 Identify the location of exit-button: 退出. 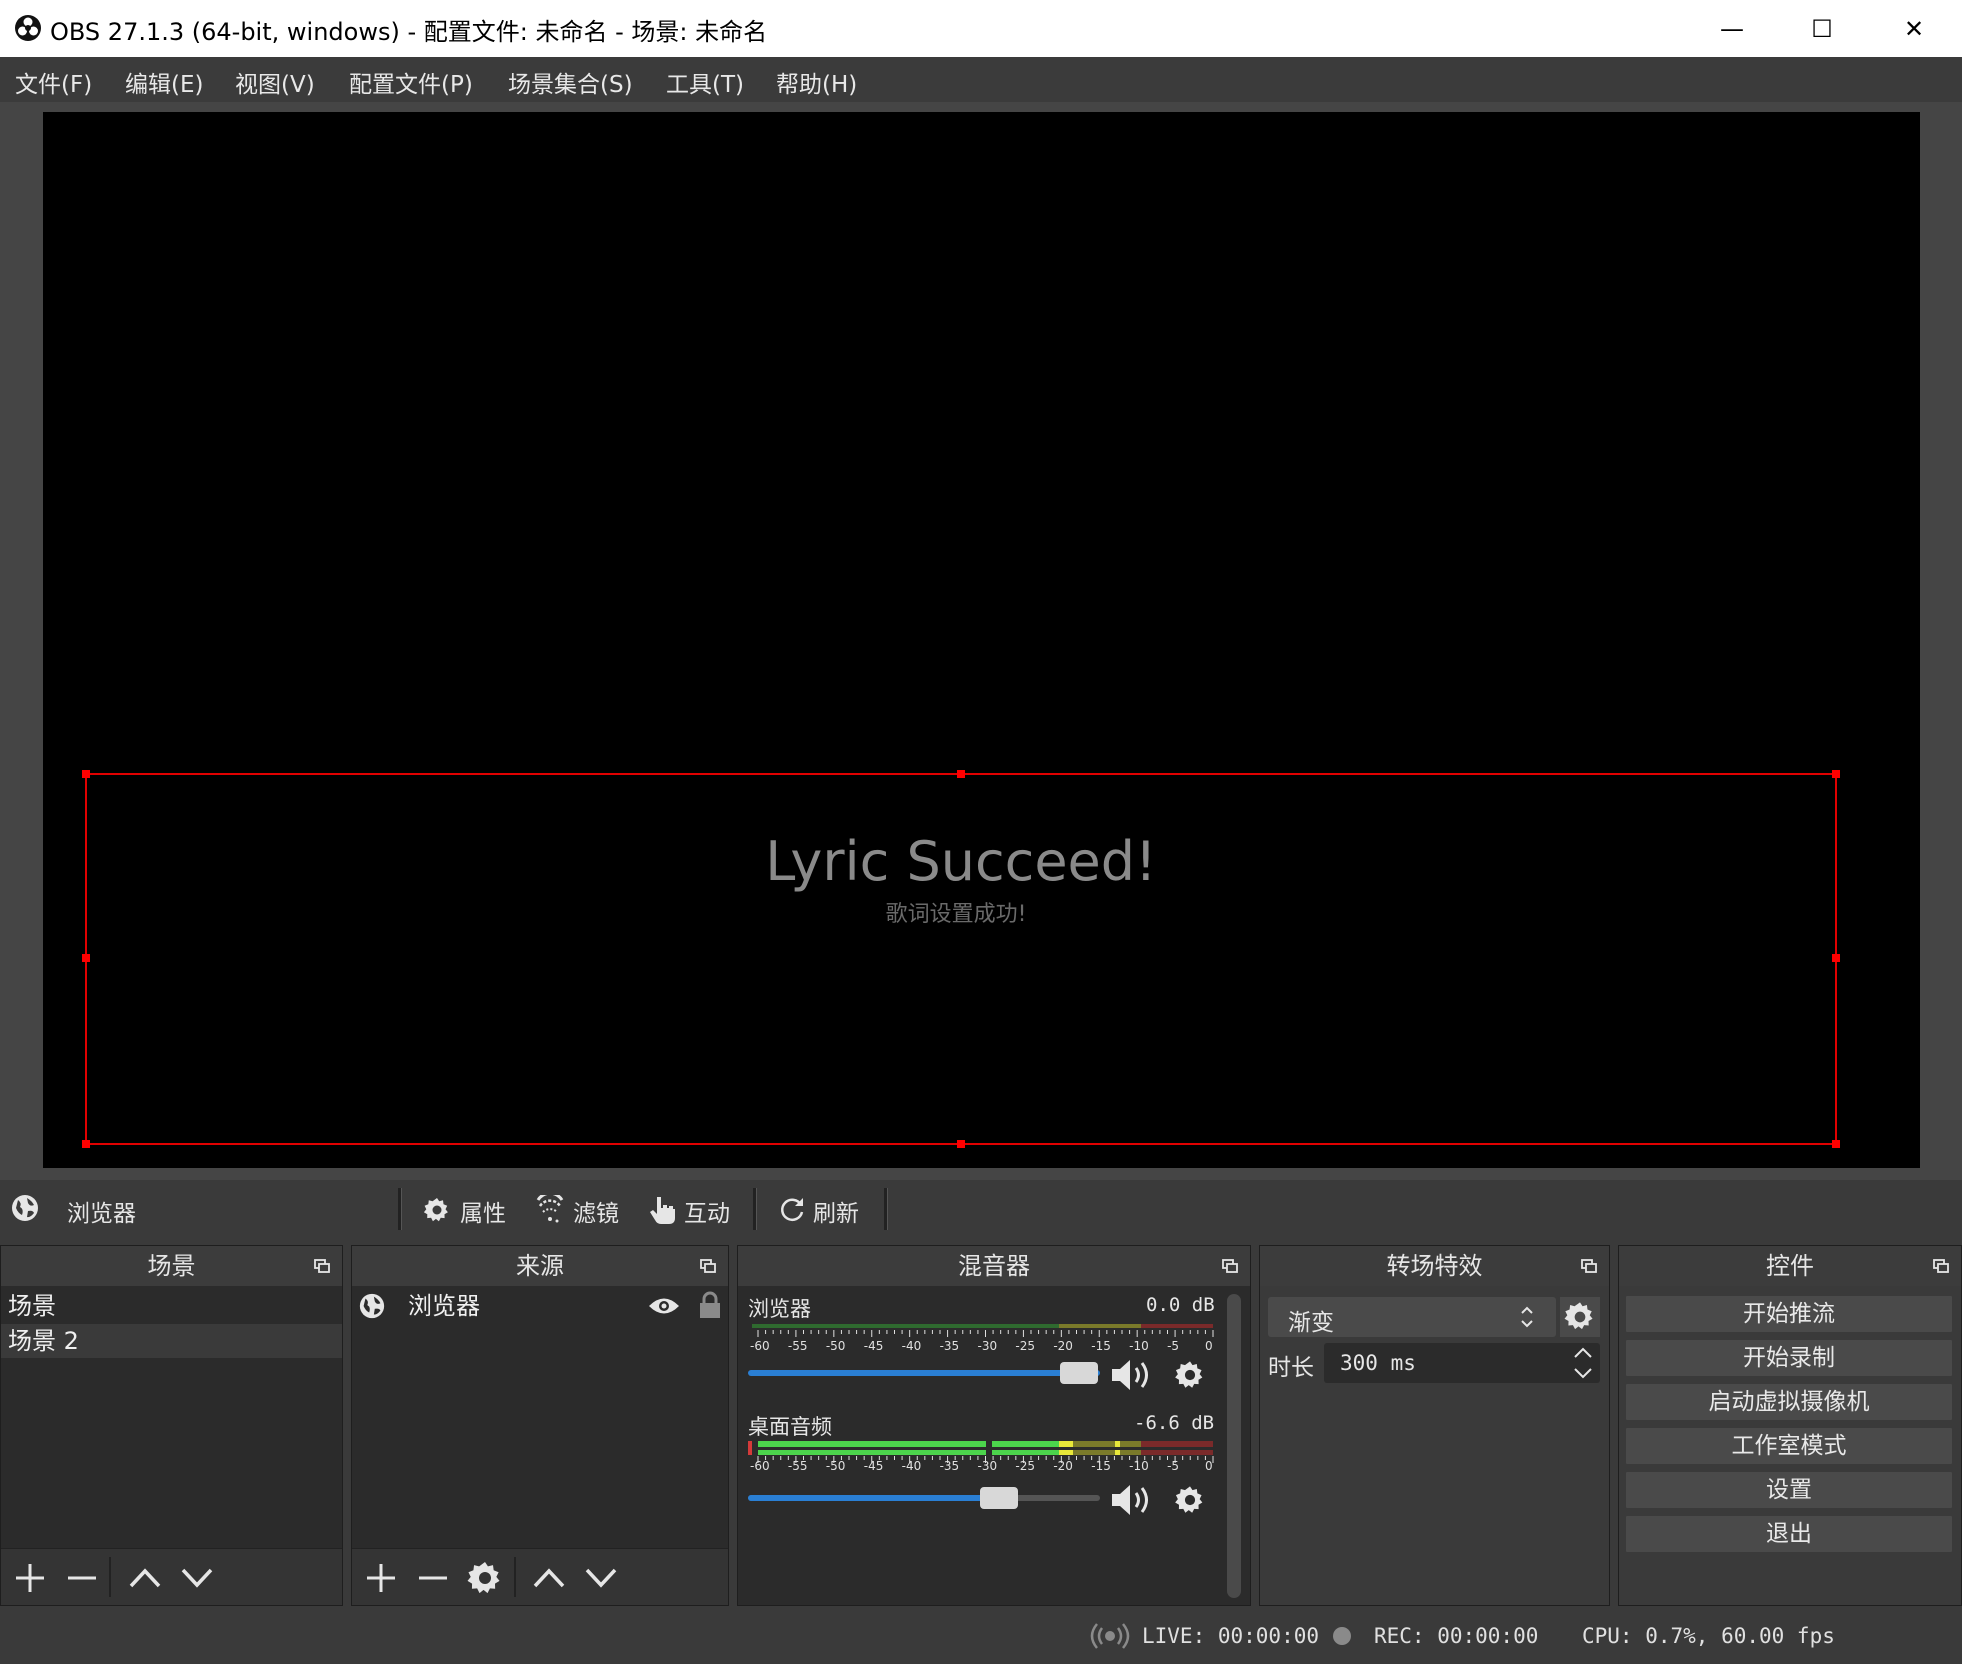
(1789, 1534).